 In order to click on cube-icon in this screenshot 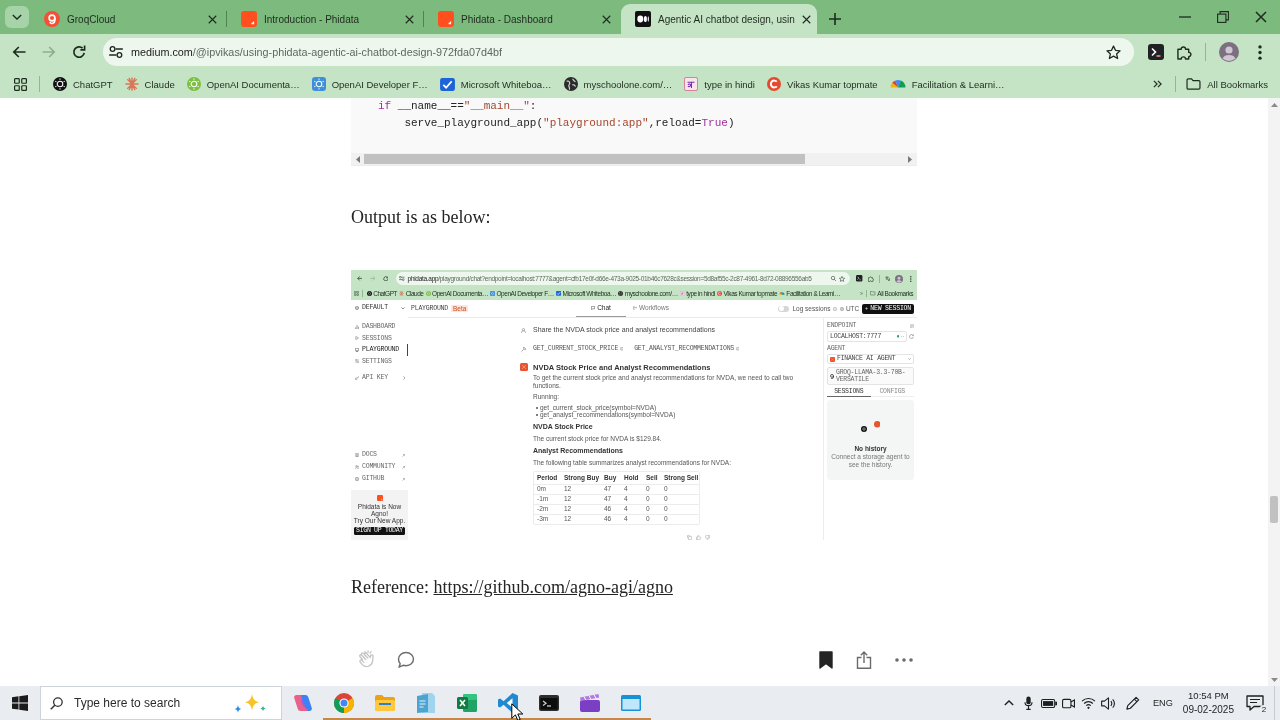, I will do `click(357, 308)`.